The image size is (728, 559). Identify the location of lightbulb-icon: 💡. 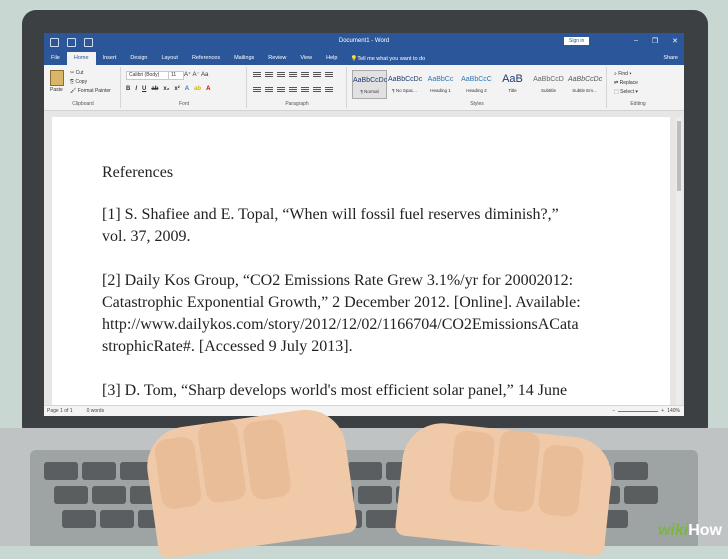
(354, 58).